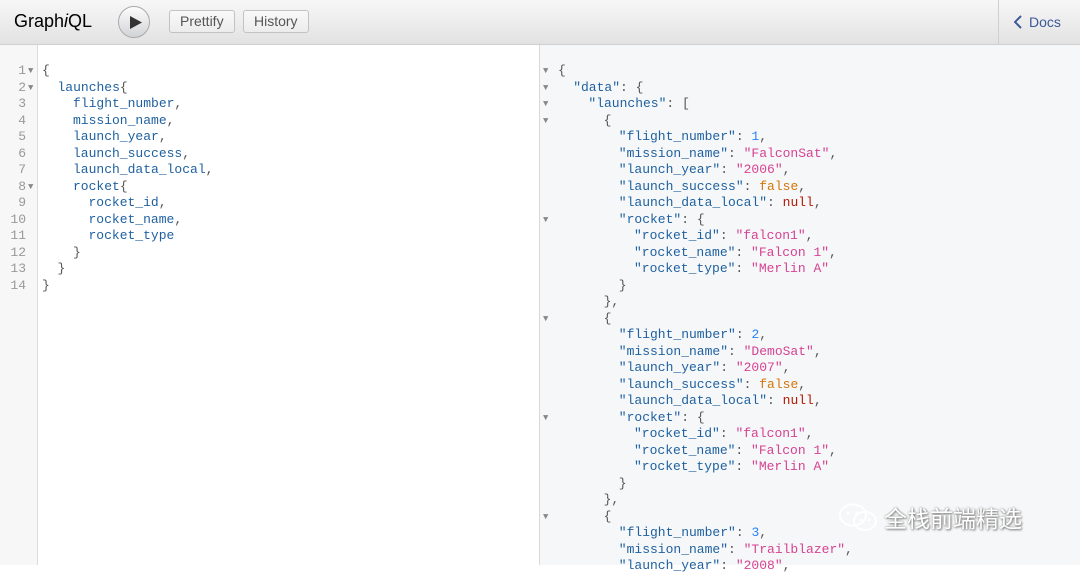  Describe the element at coordinates (953, 520) in the screenshot. I see `watermark-text: 全栈前端精选` at that location.